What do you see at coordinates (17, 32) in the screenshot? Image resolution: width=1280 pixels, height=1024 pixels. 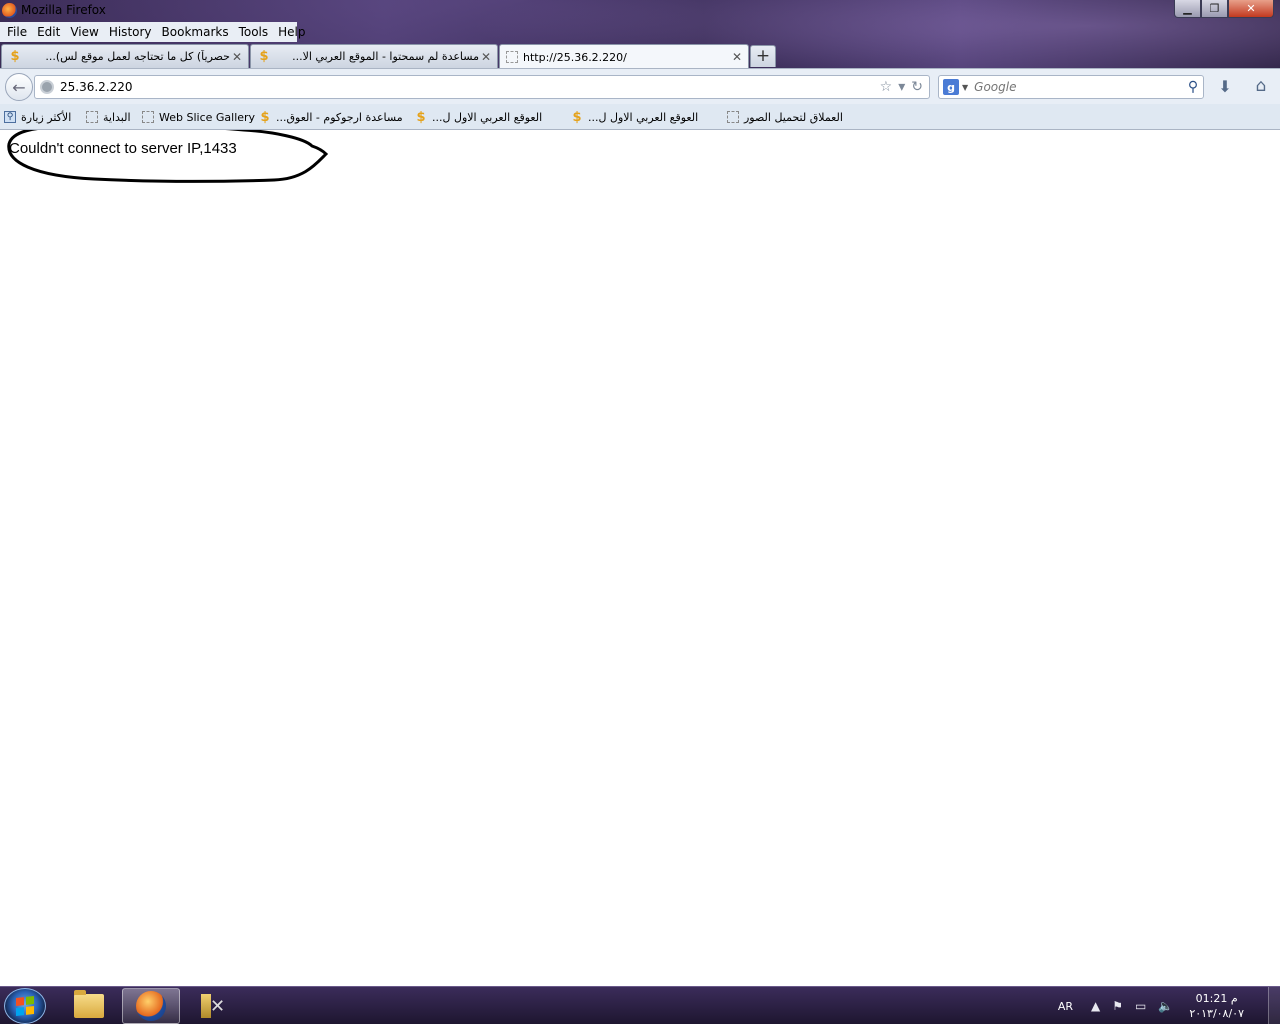 I see `menu-file: File` at bounding box center [17, 32].